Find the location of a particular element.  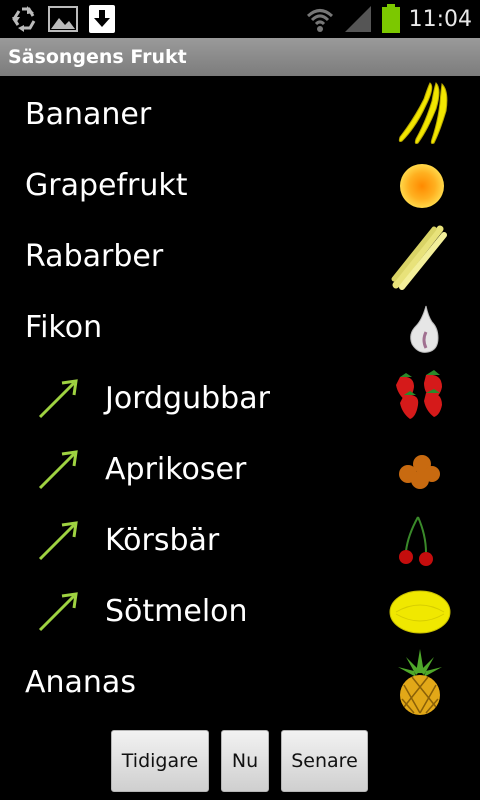

list-item: Bananer is located at coordinates (240, 114).